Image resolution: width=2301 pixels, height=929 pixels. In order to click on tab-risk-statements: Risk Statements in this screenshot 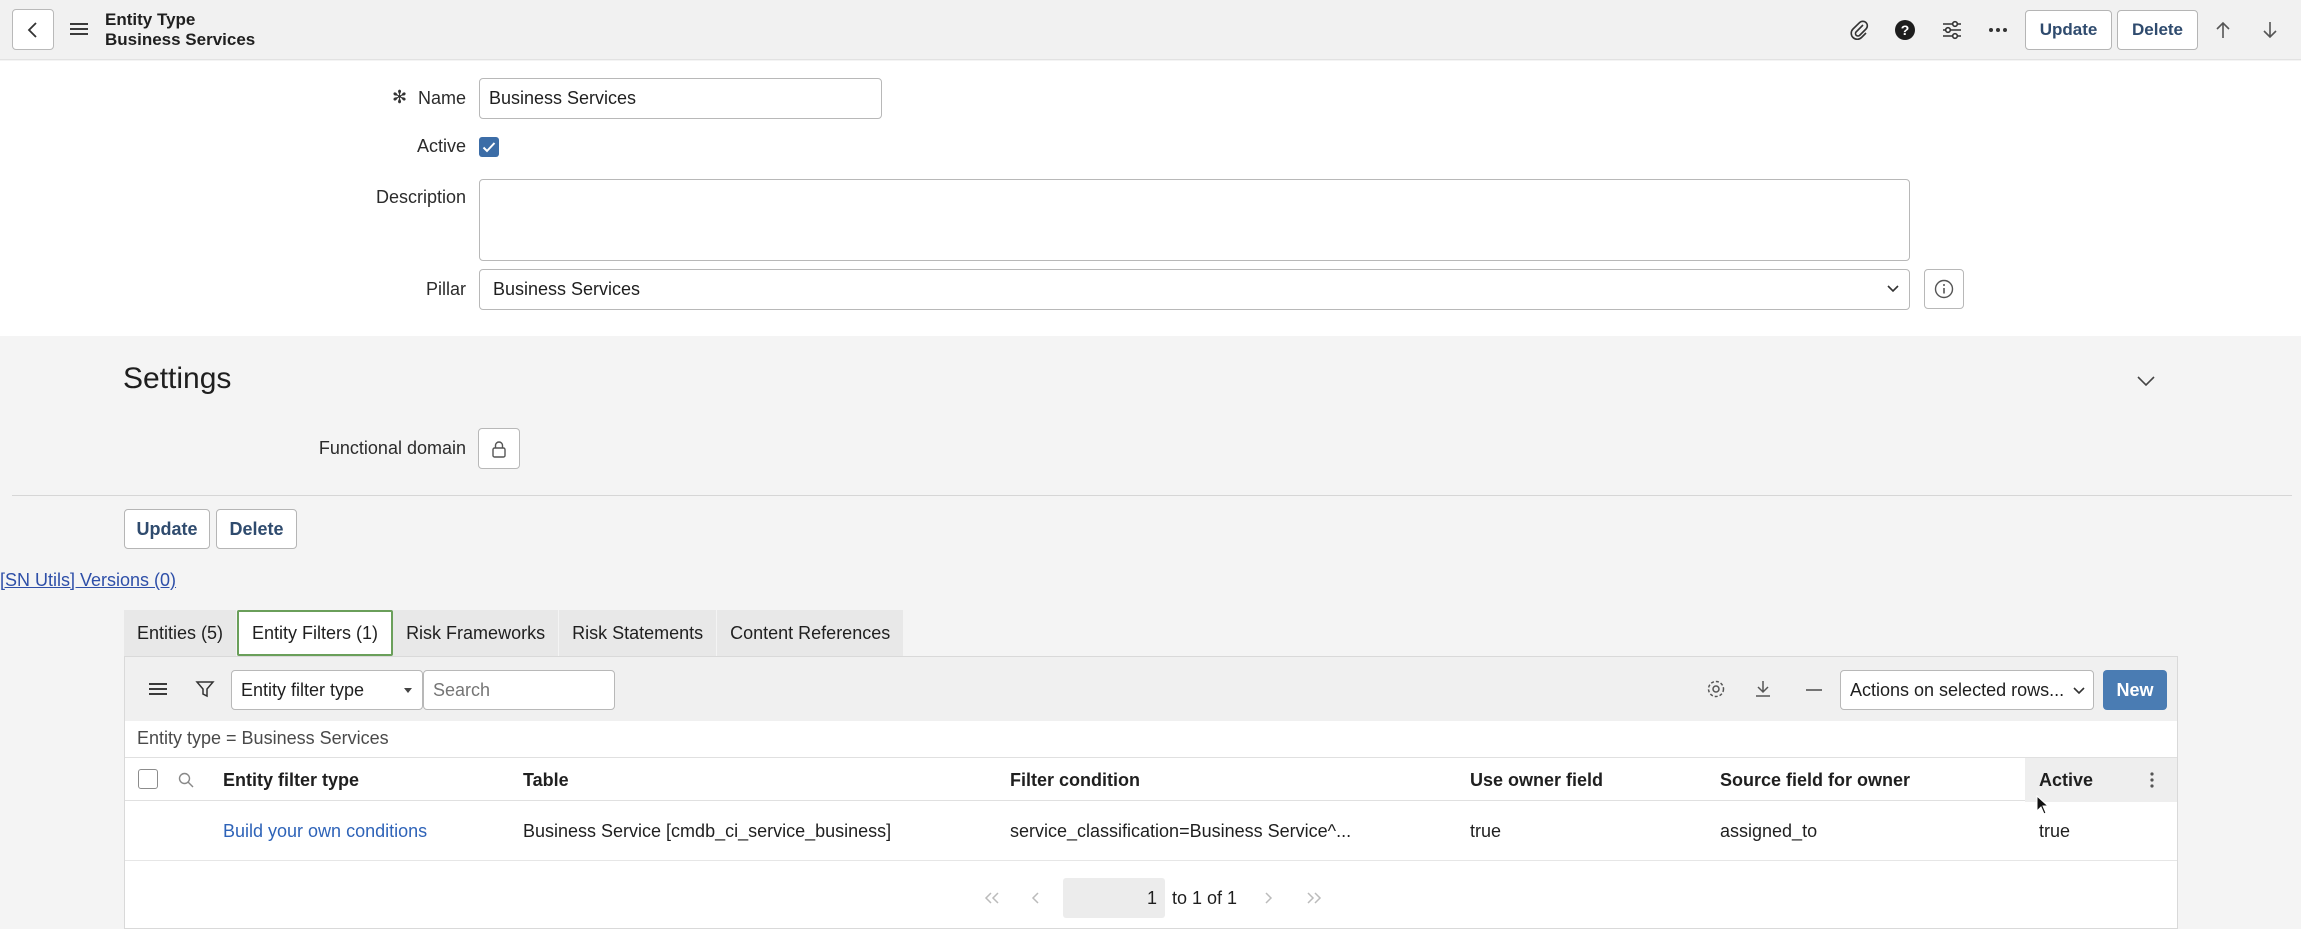, I will do `click(638, 633)`.